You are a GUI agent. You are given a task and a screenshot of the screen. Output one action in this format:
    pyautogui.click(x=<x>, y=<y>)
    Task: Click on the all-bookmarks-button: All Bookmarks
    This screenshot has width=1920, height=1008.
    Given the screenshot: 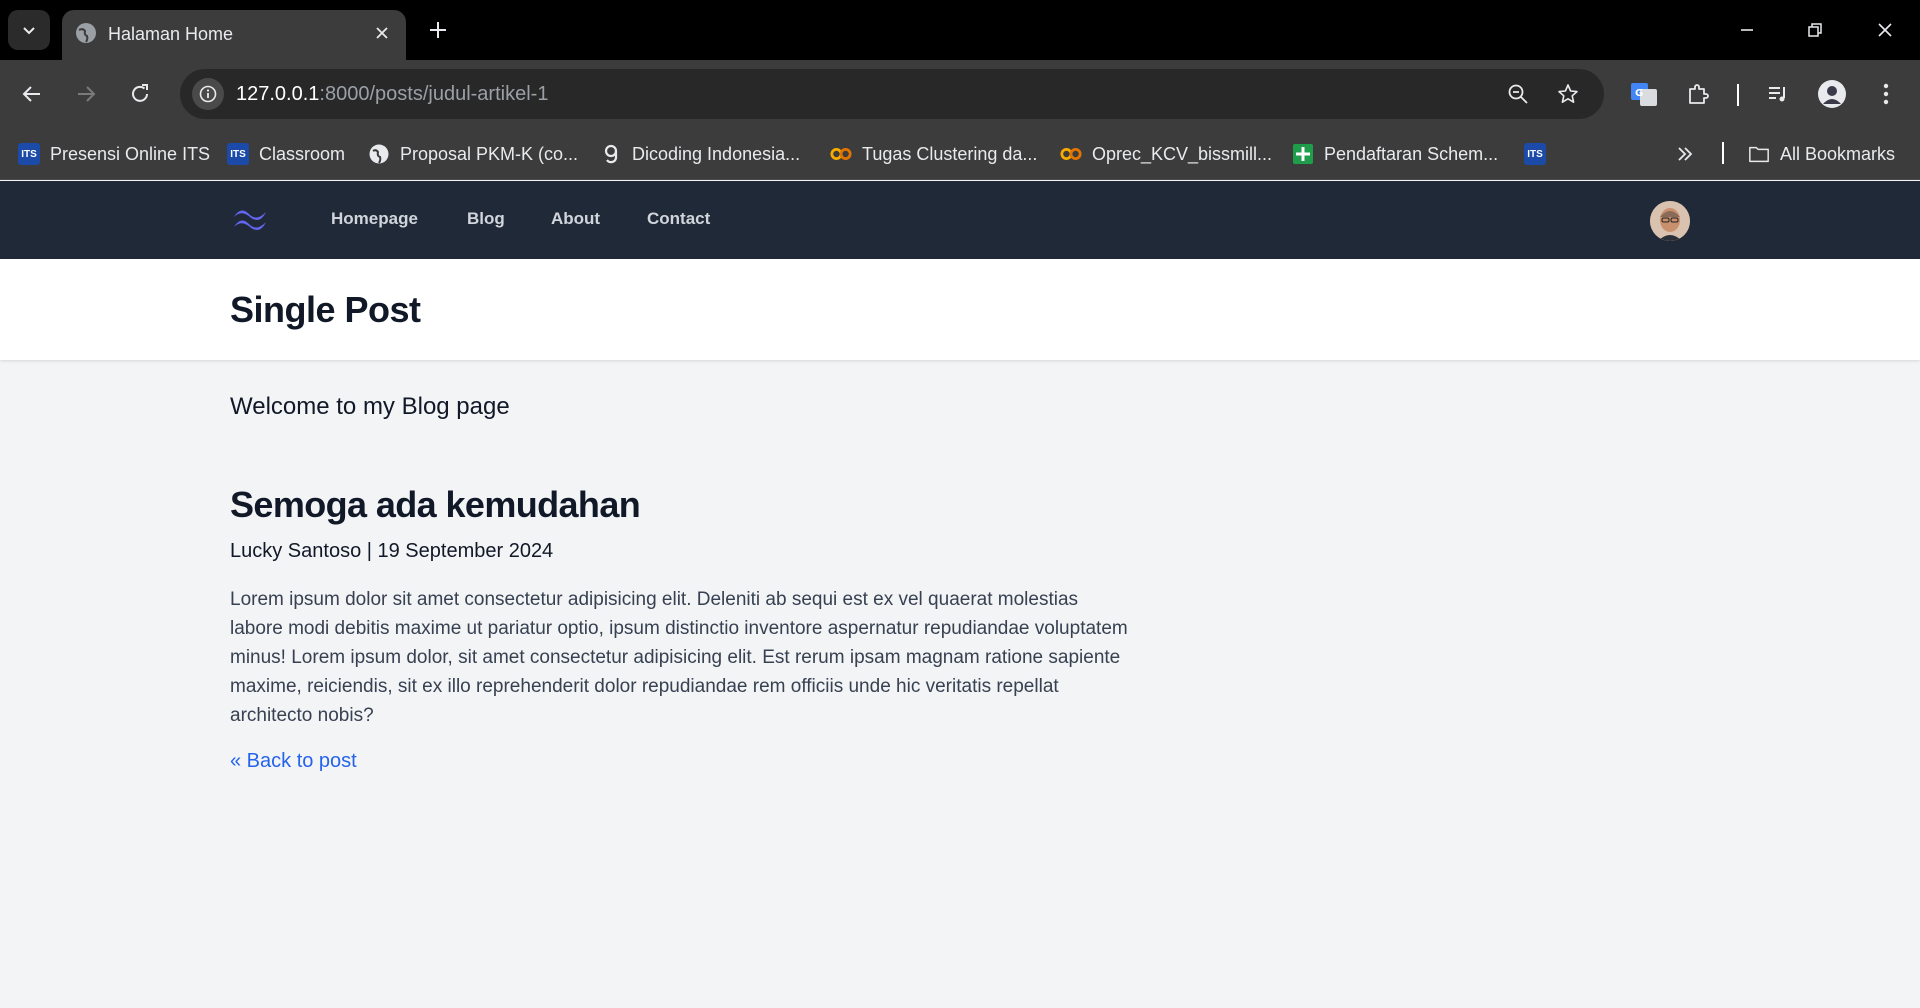 What is the action you would take?
    pyautogui.click(x=1821, y=154)
    